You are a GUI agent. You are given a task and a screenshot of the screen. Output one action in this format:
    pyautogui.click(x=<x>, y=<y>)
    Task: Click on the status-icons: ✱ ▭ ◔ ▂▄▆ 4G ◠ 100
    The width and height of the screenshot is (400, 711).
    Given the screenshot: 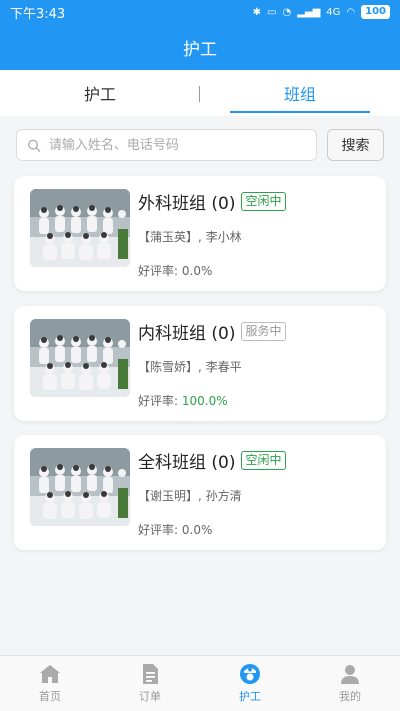 What is the action you would take?
    pyautogui.click(x=321, y=12)
    